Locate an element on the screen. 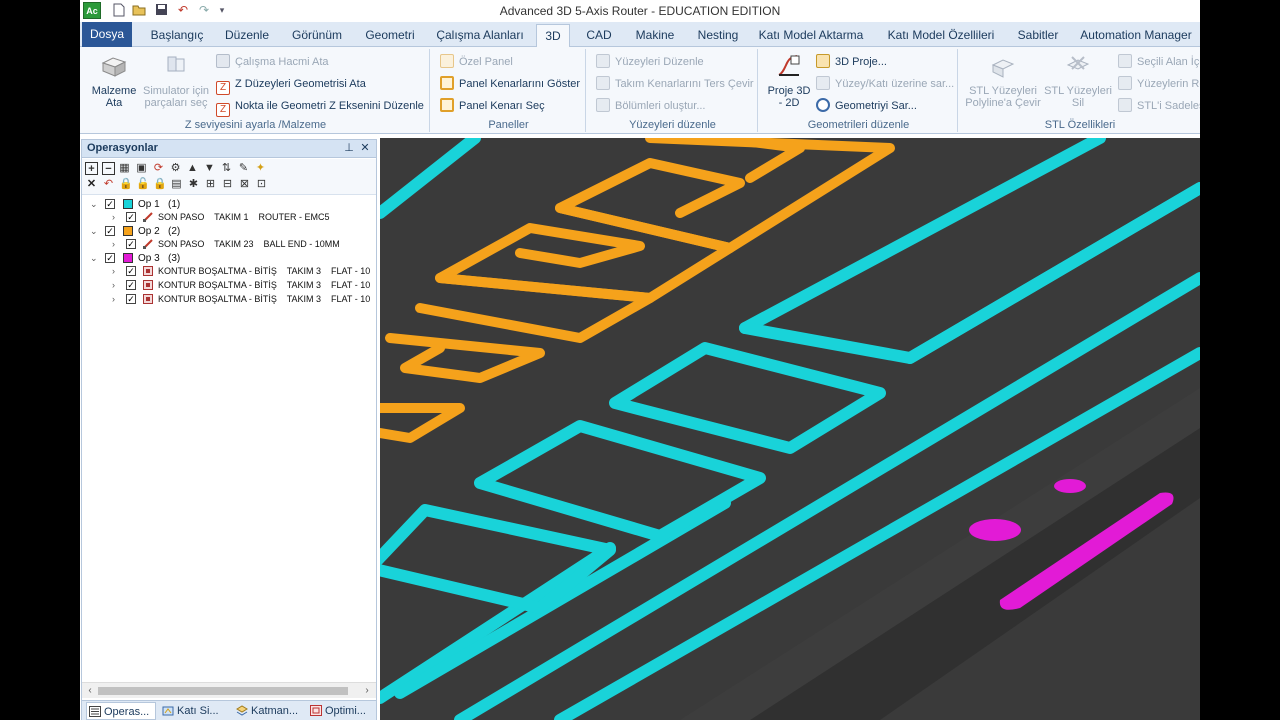 The image size is (1280, 720). pin-icon: ⊥ is located at coordinates (349, 148).